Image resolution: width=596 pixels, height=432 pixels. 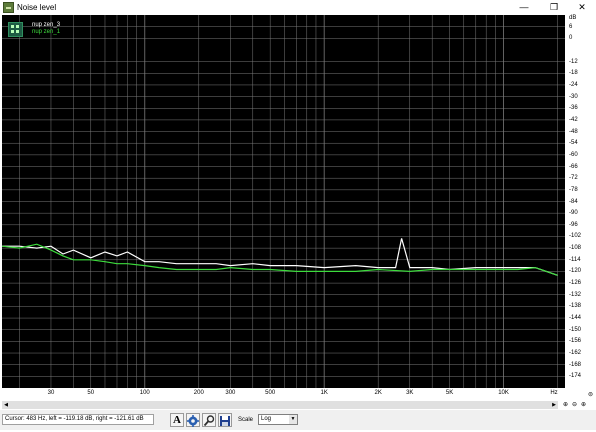 I want to click on legend-item-nup-zen-3: nup zen_3, so click(x=46, y=25).